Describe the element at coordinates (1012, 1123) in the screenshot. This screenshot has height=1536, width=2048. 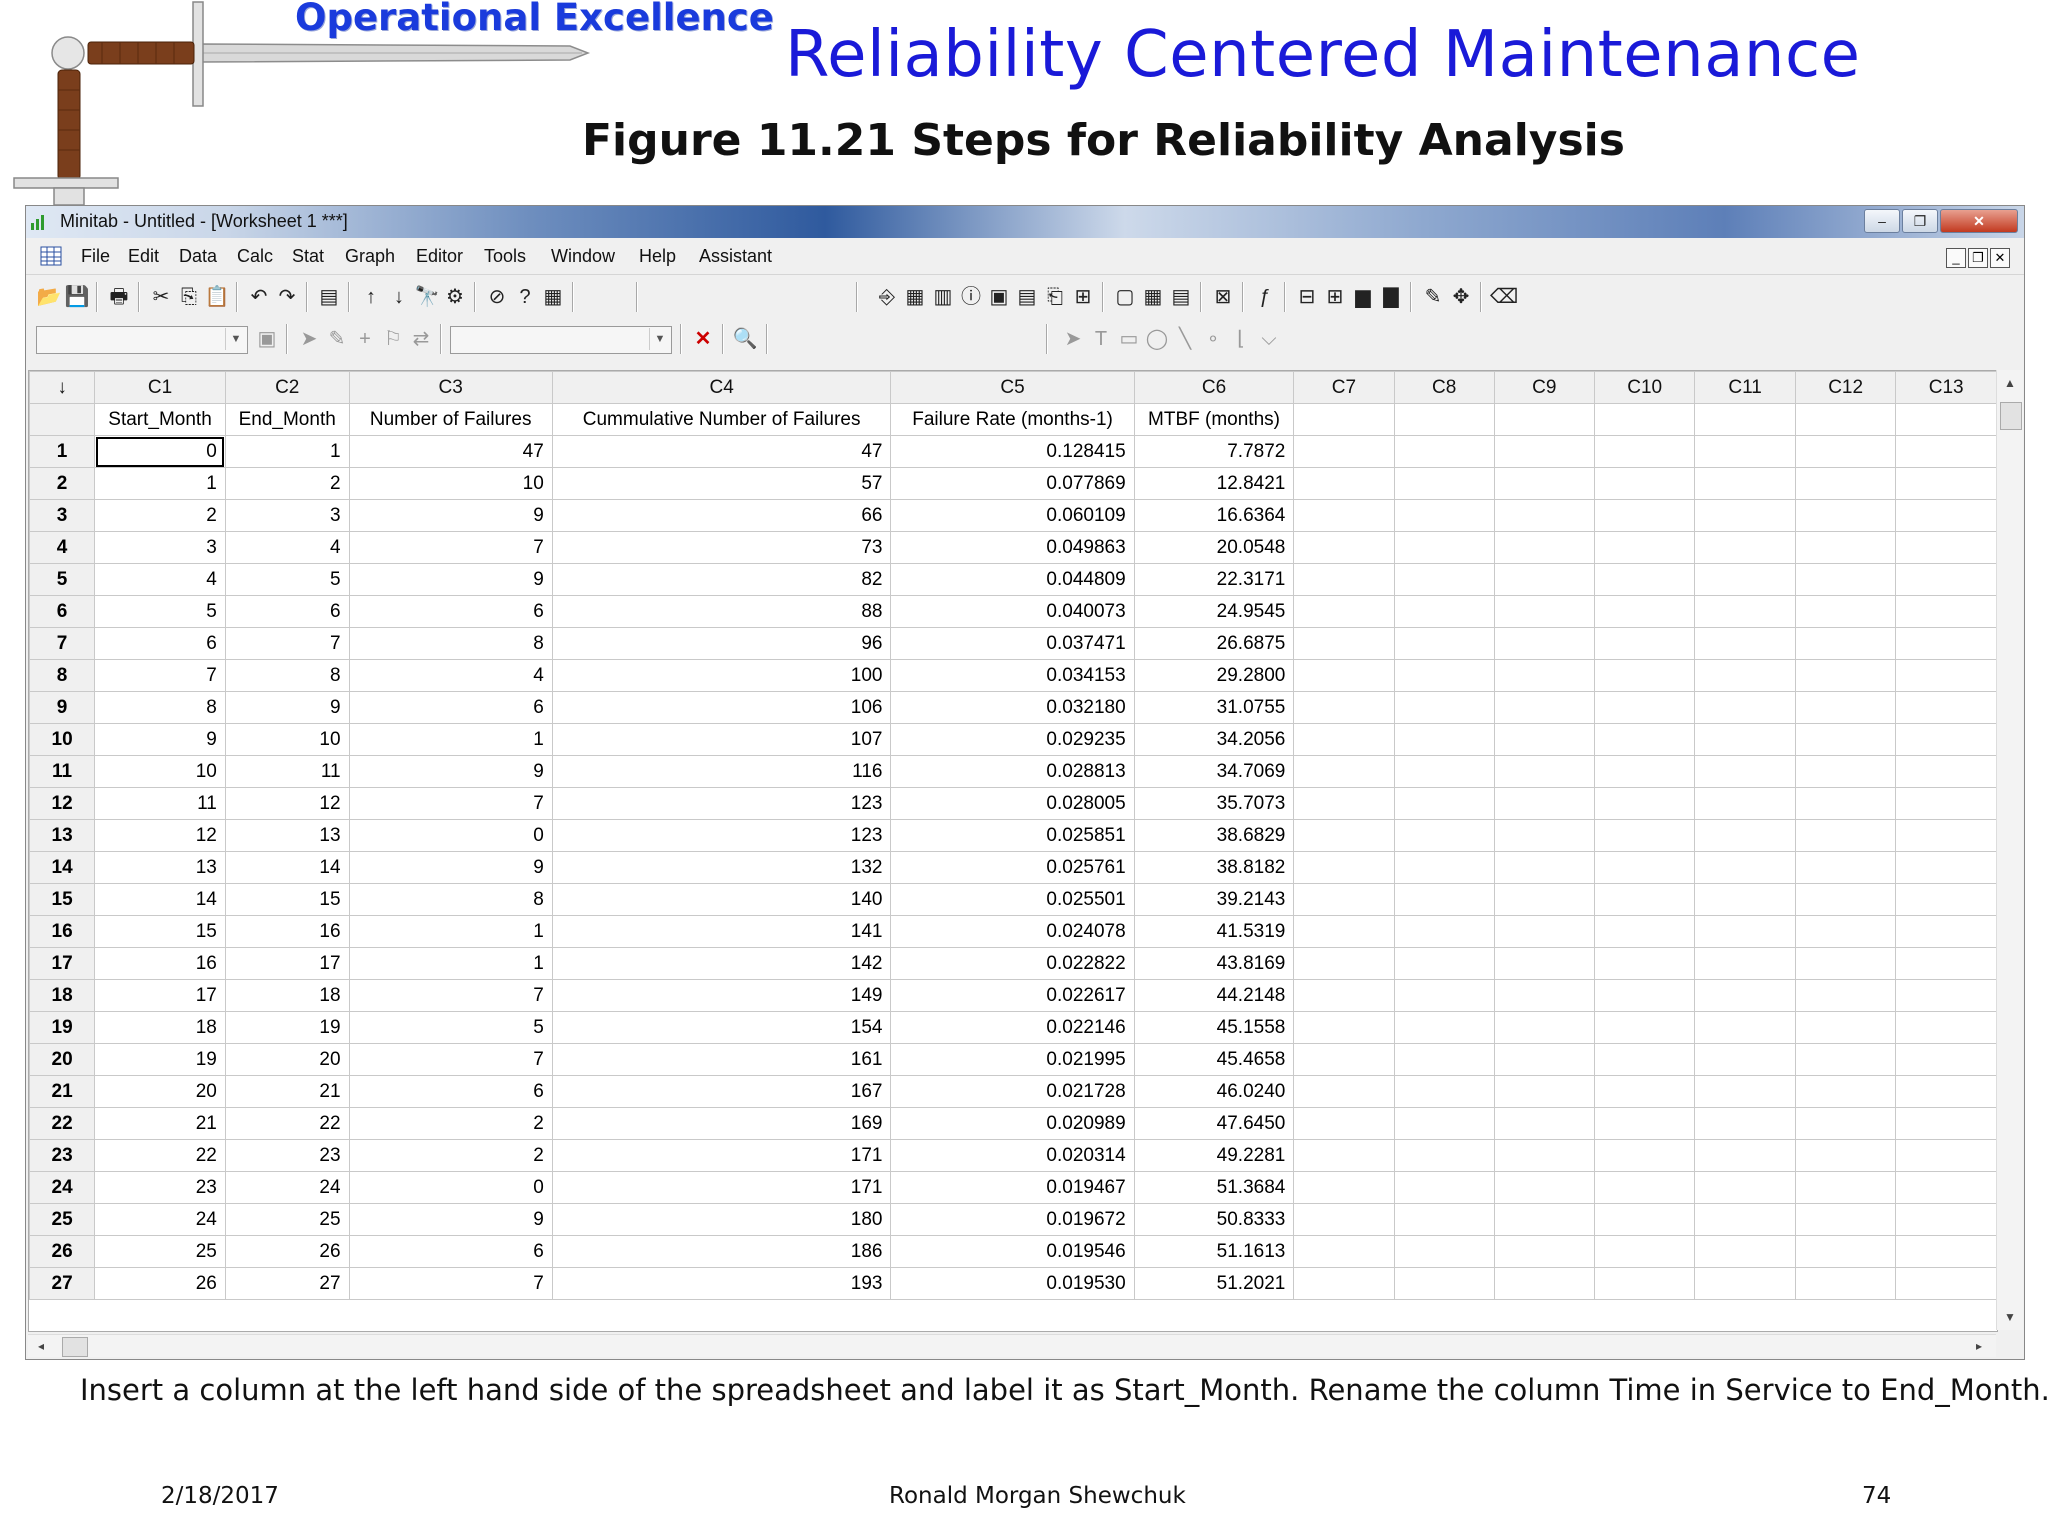
I see `data-cell: 0.020989` at that location.